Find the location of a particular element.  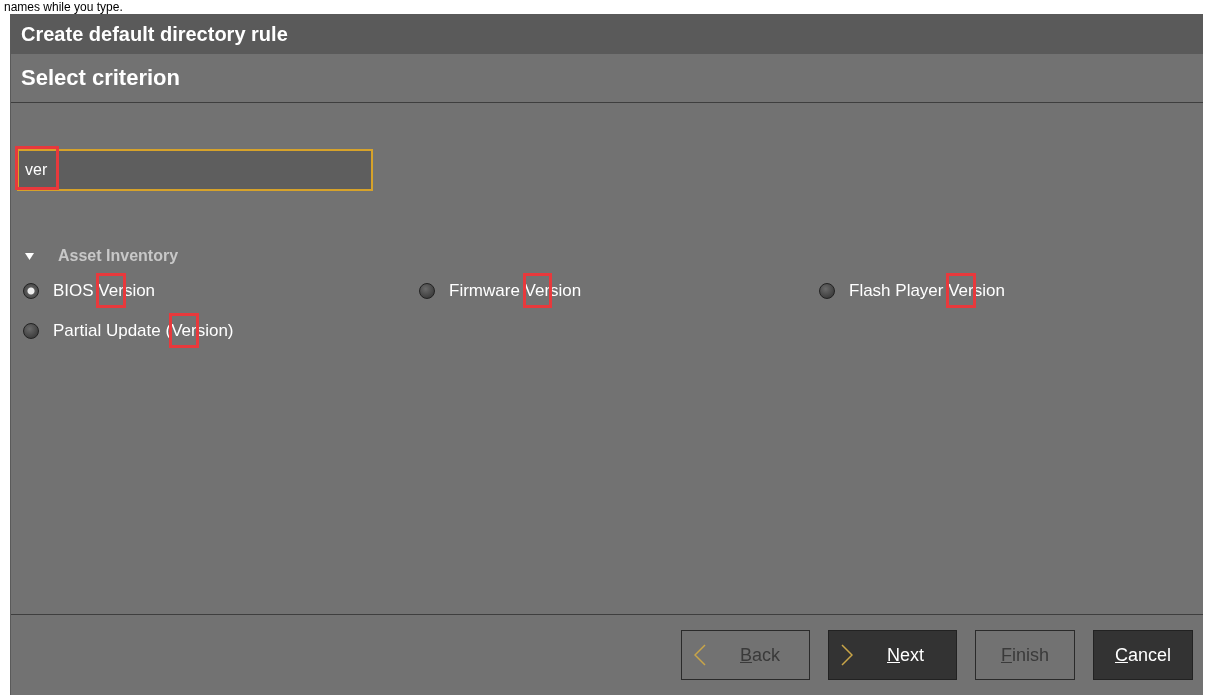

chevron-right-icon is located at coordinates (847, 655).